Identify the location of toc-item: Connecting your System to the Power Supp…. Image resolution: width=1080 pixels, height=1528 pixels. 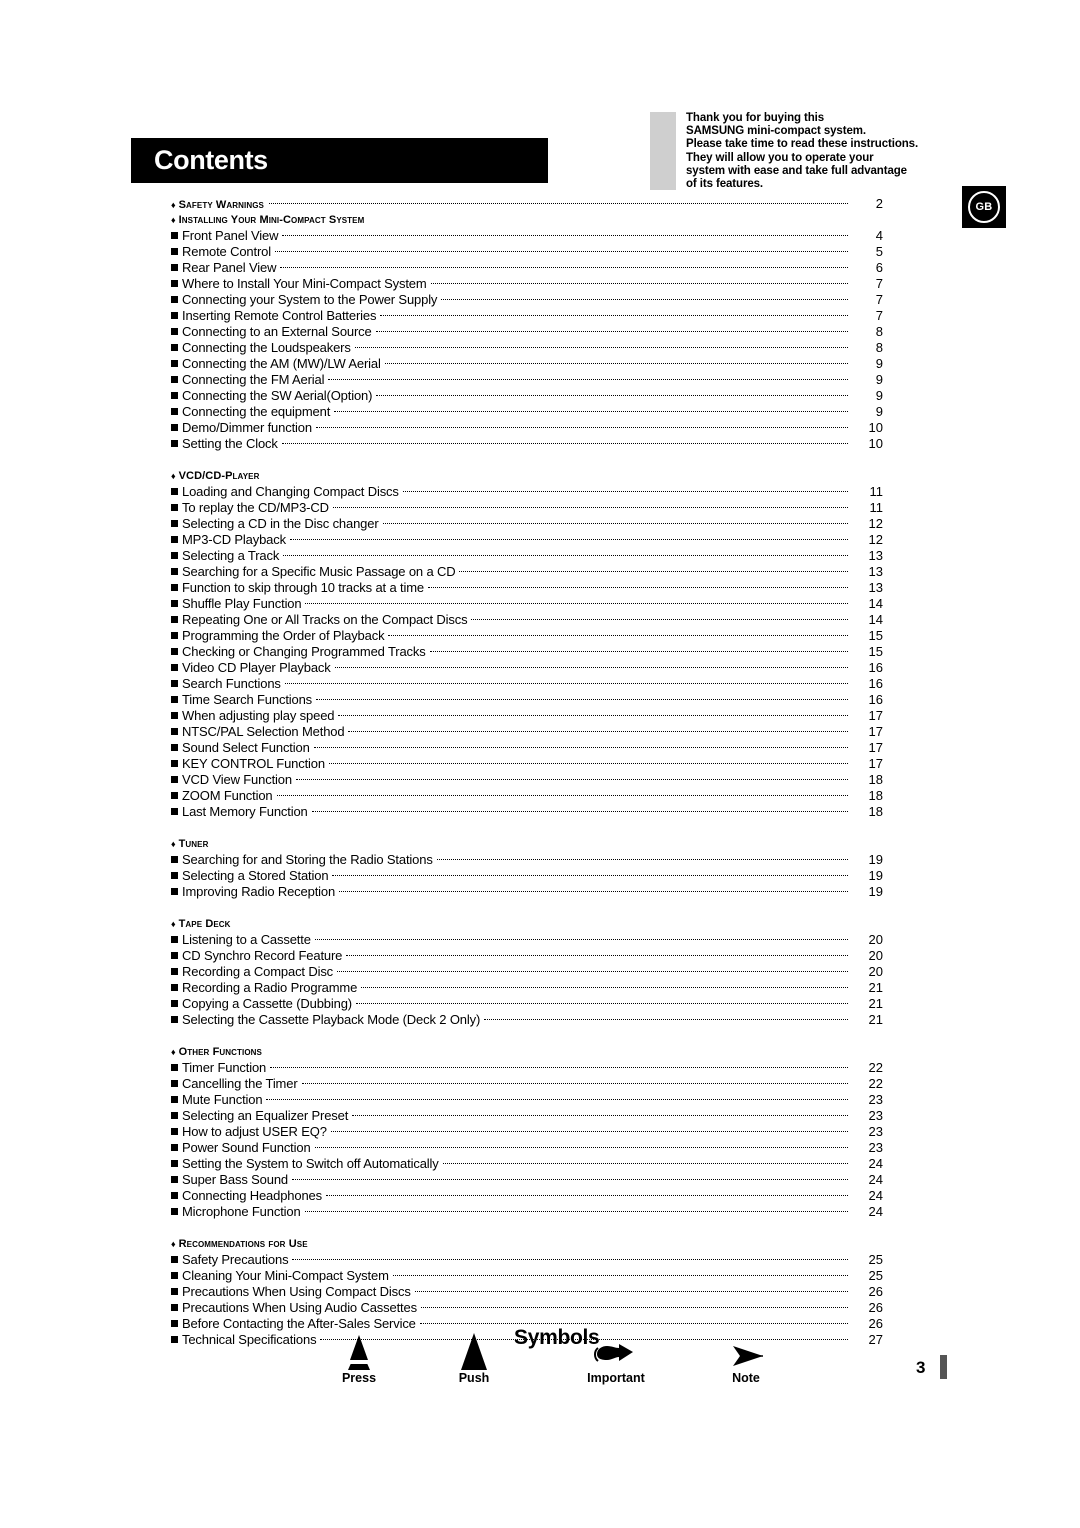
(527, 300).